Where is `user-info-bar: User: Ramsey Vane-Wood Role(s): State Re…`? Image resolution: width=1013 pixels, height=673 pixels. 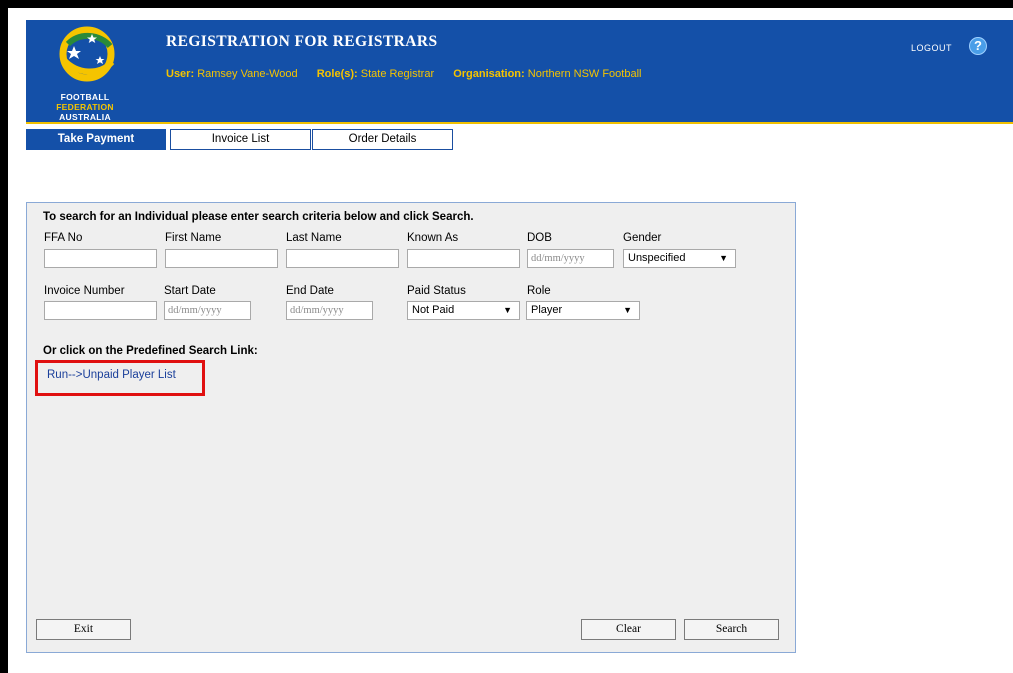
user-info-bar: User: Ramsey Vane-Wood Role(s): State Re… is located at coordinates (411, 74).